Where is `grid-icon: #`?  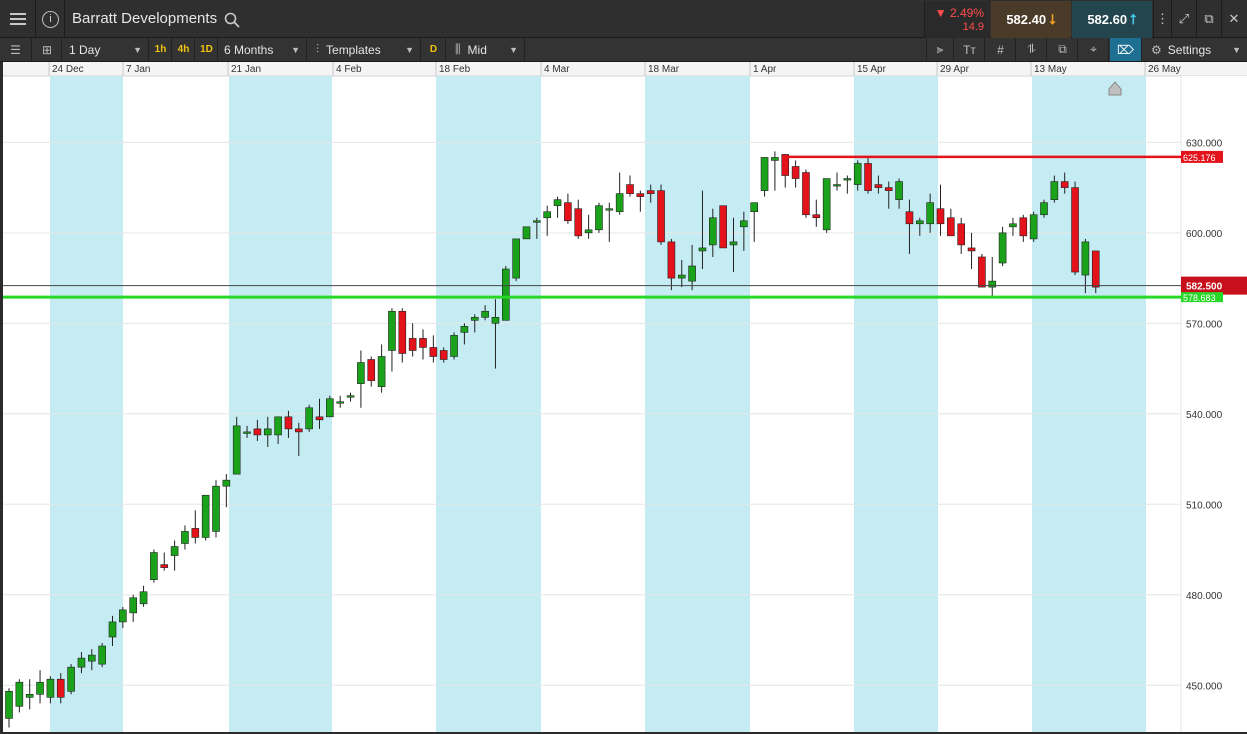
grid-icon: # is located at coordinates (1001, 49).